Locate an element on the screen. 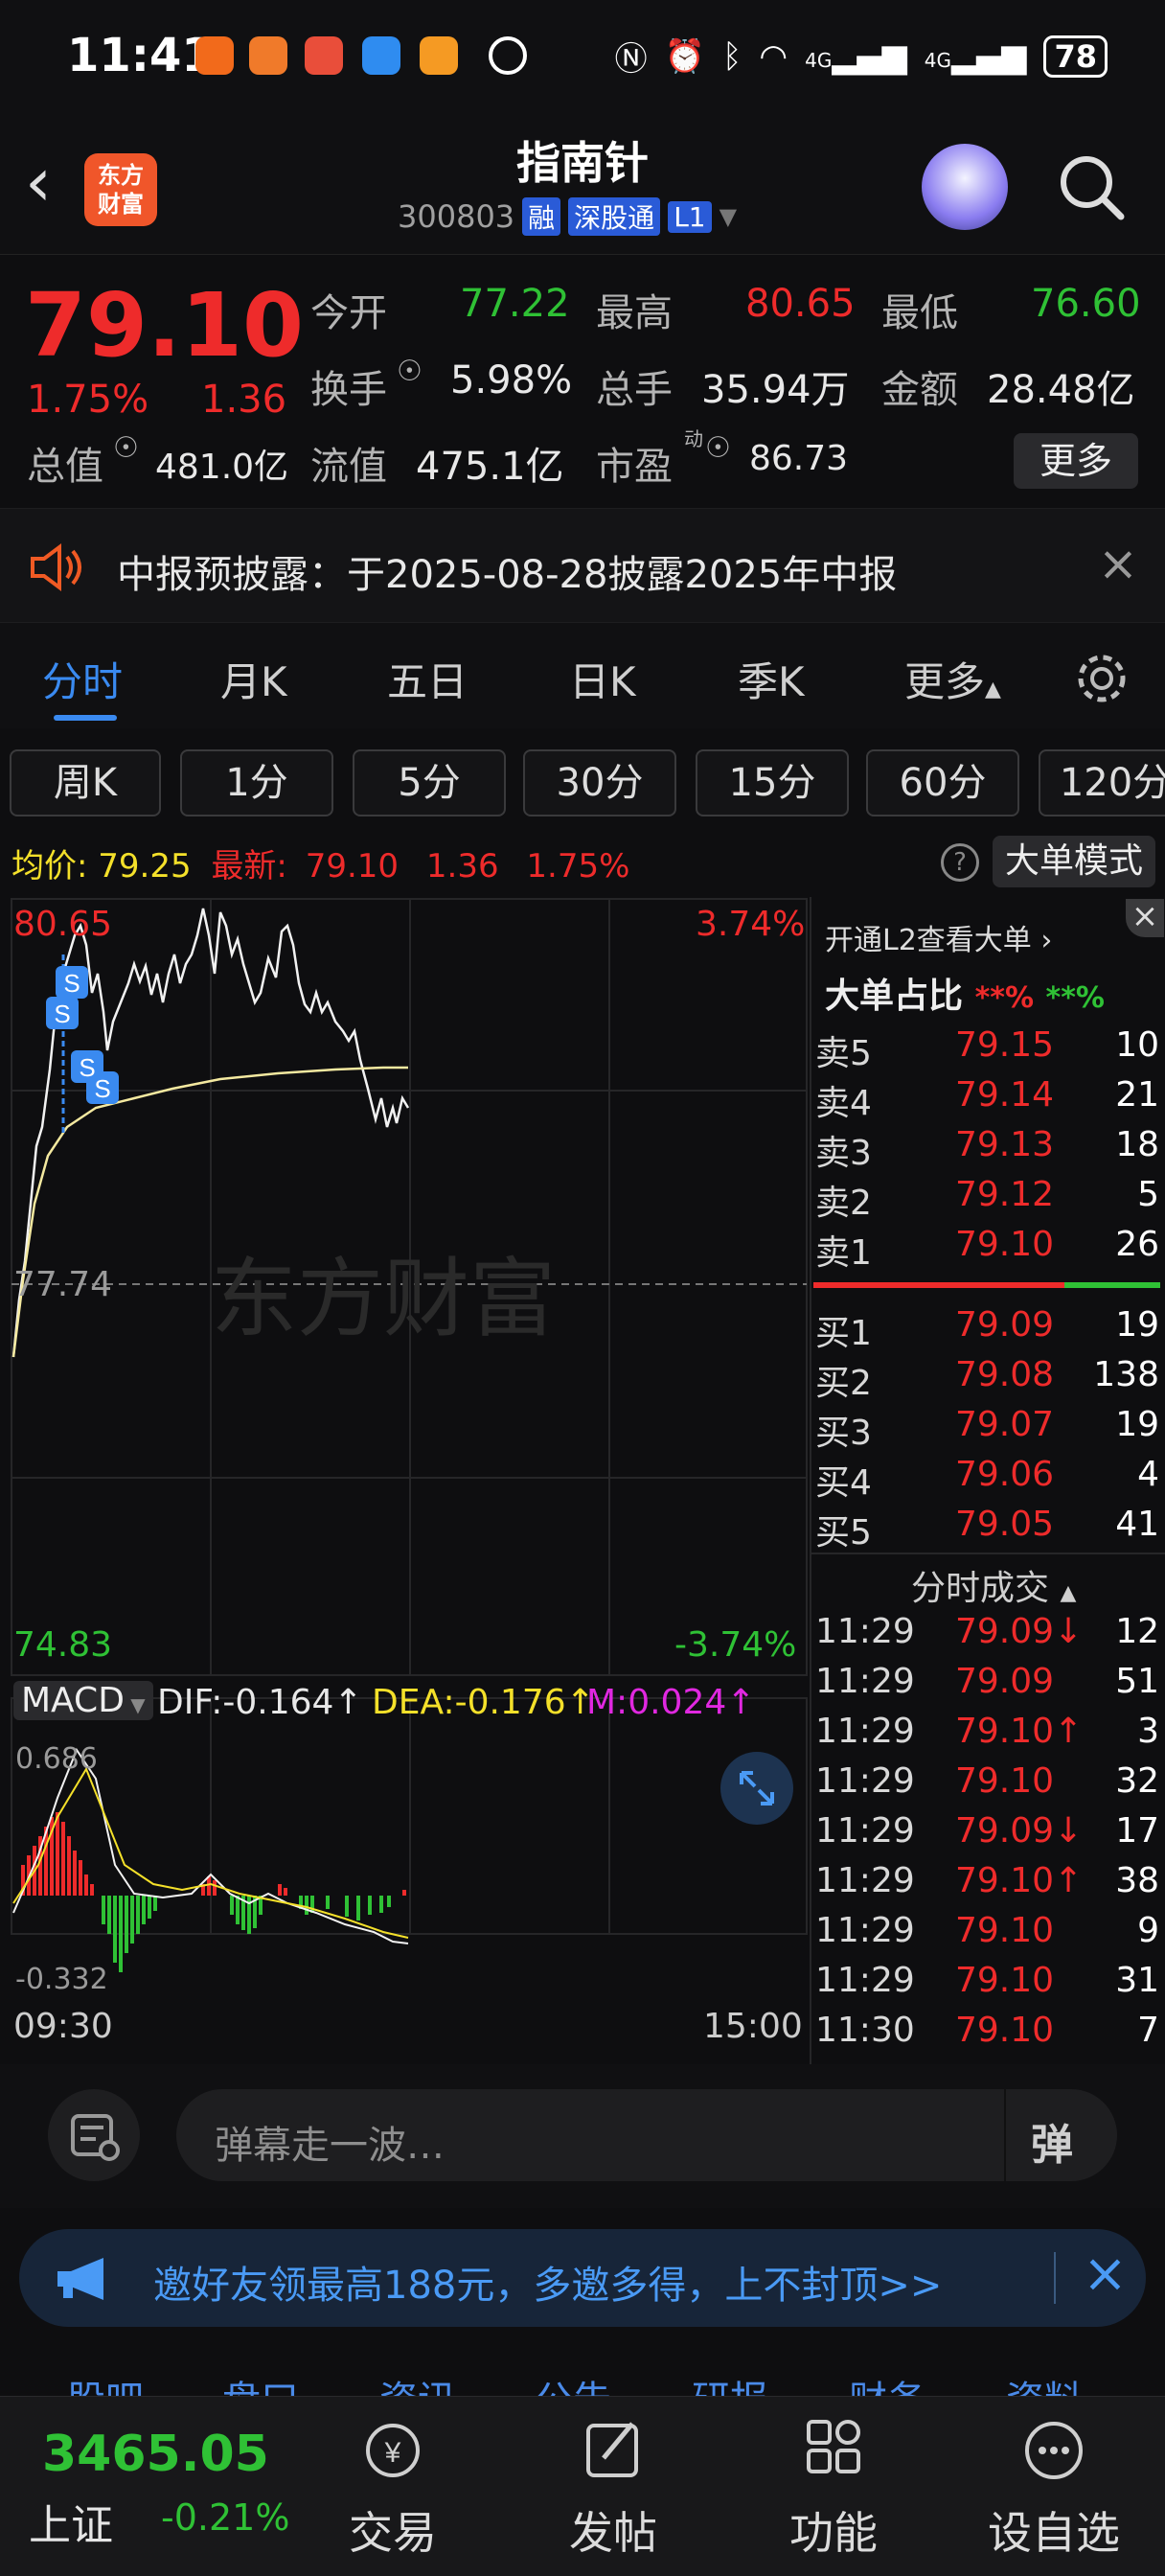 Image resolution: width=1165 pixels, height=2576 pixels. sell-row: 卖1 79.10 26 is located at coordinates (985, 1250).